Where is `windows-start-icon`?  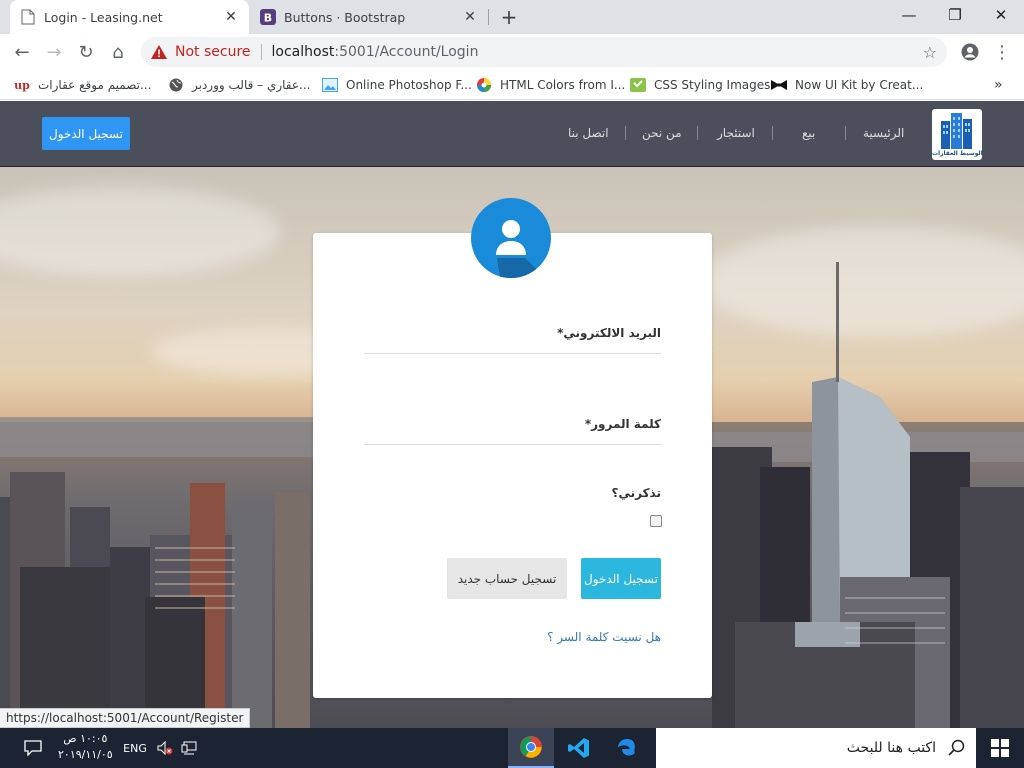
windows-start-icon is located at coordinates (1000, 748).